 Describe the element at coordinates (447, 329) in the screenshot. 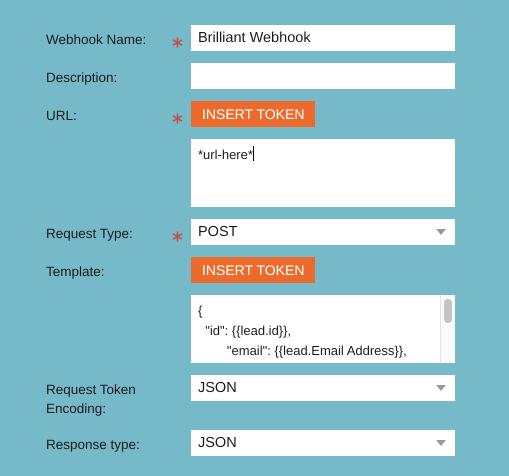

I see `scrollbar` at that location.